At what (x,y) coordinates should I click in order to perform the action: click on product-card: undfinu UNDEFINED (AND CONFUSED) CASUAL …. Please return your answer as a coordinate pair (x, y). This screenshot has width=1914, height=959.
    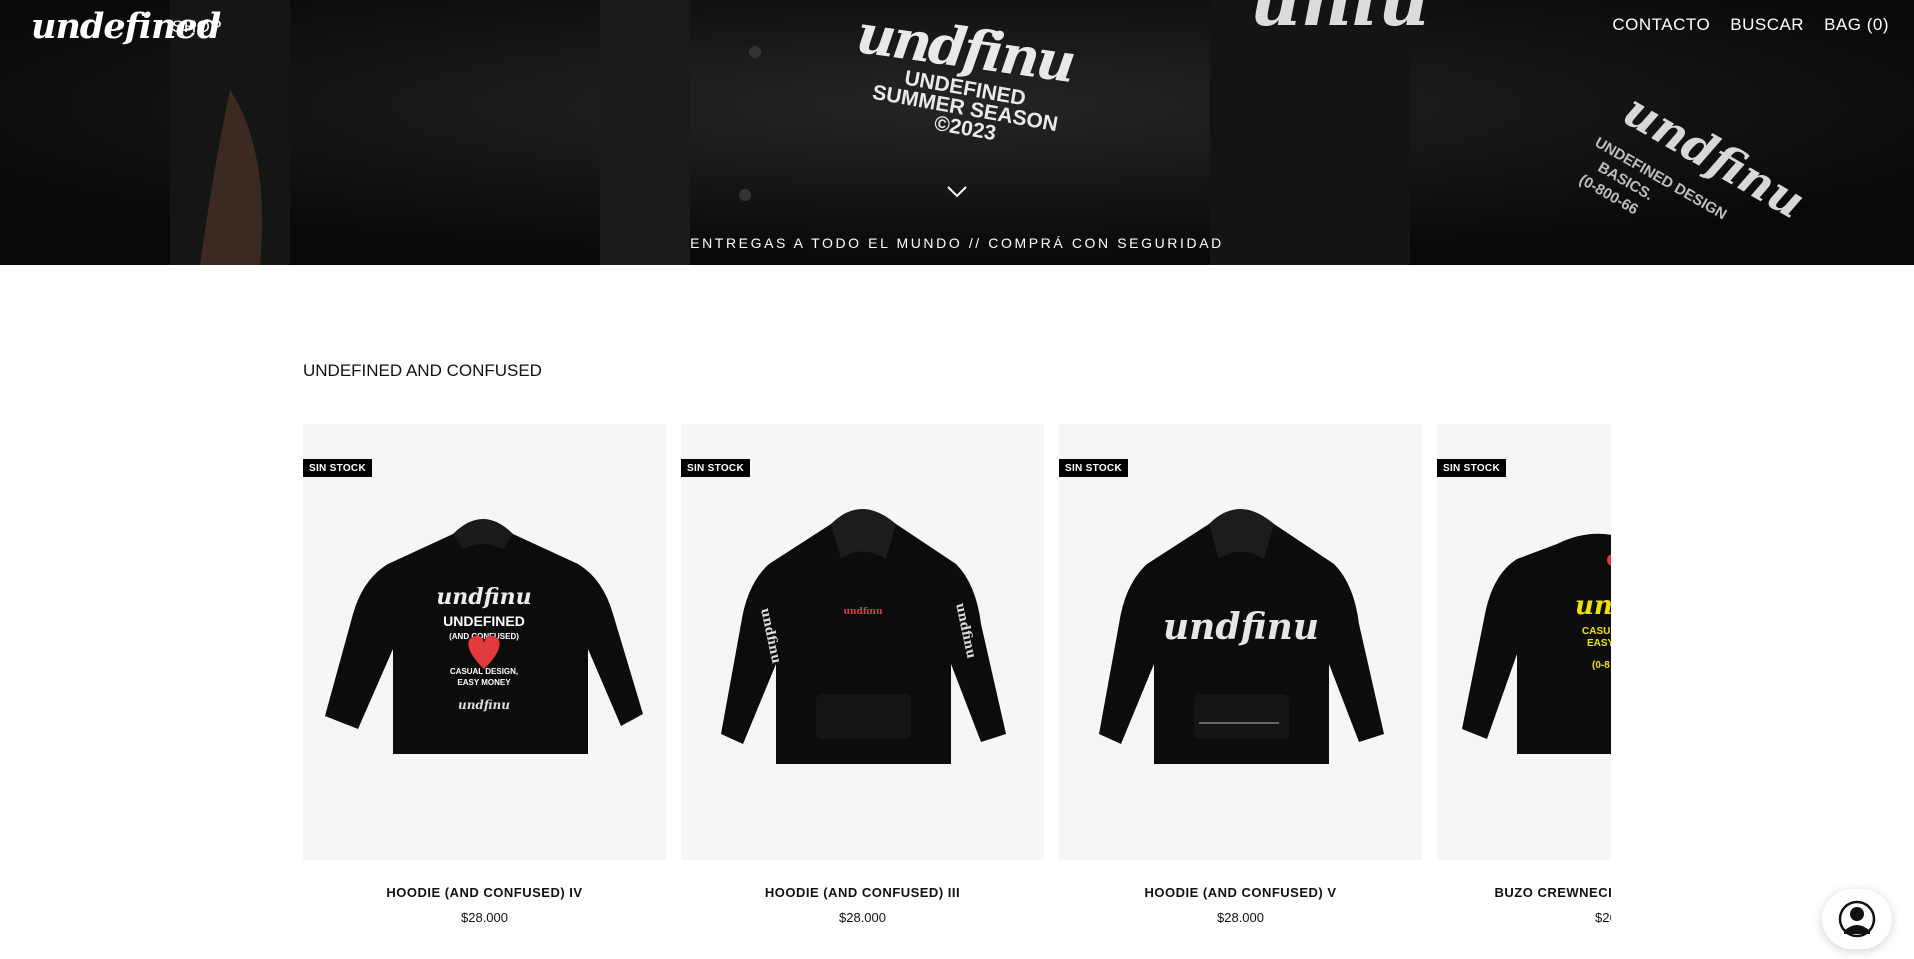
    Looking at the image, I should click on (484, 674).